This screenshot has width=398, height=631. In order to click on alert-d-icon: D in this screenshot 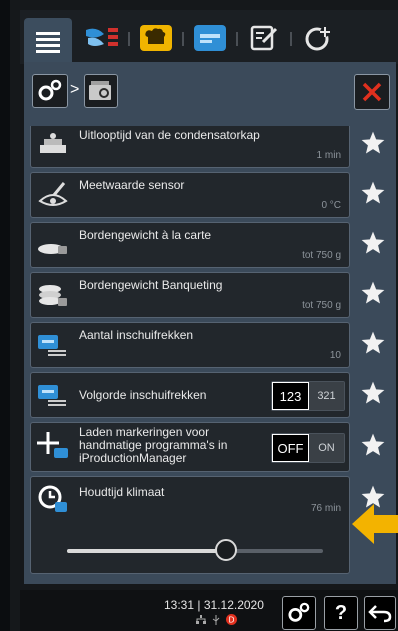, I will do `click(231, 619)`.